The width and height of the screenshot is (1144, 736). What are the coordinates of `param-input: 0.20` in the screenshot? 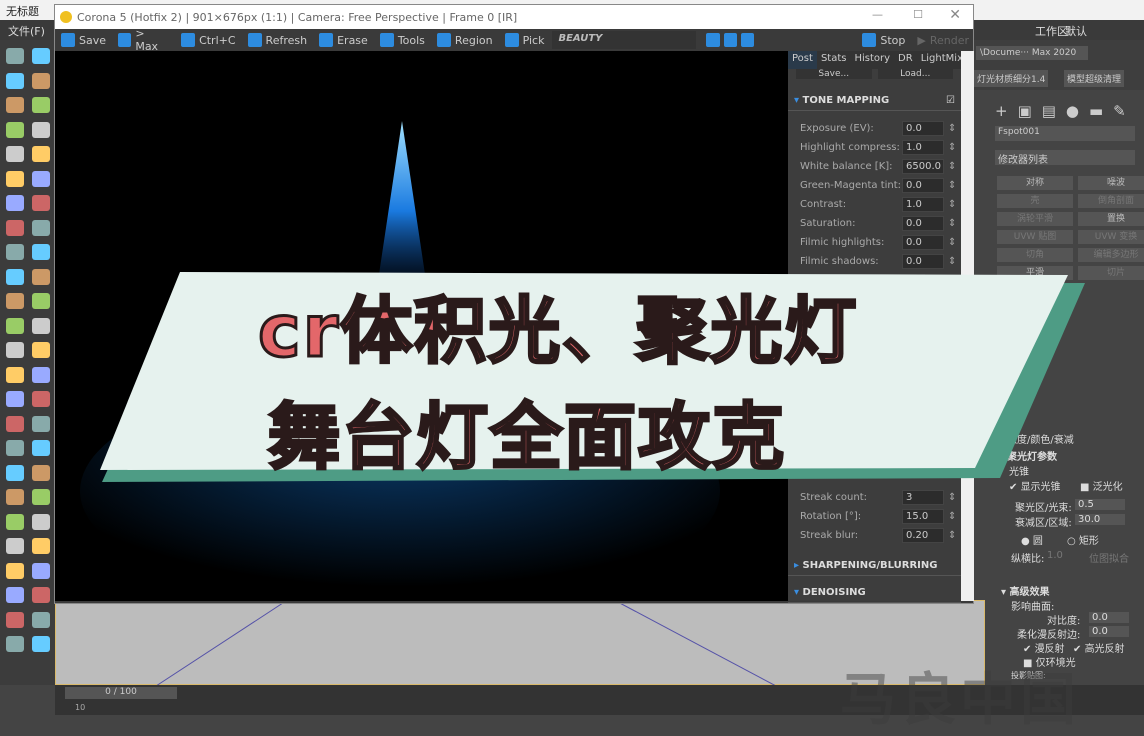 It's located at (923, 535).